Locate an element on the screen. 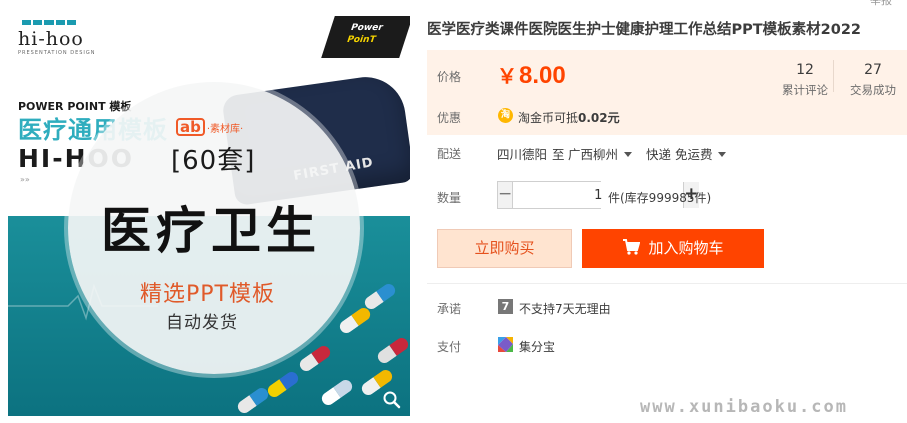 The image size is (907, 423). price-label: 价格 is located at coordinates (449, 77).